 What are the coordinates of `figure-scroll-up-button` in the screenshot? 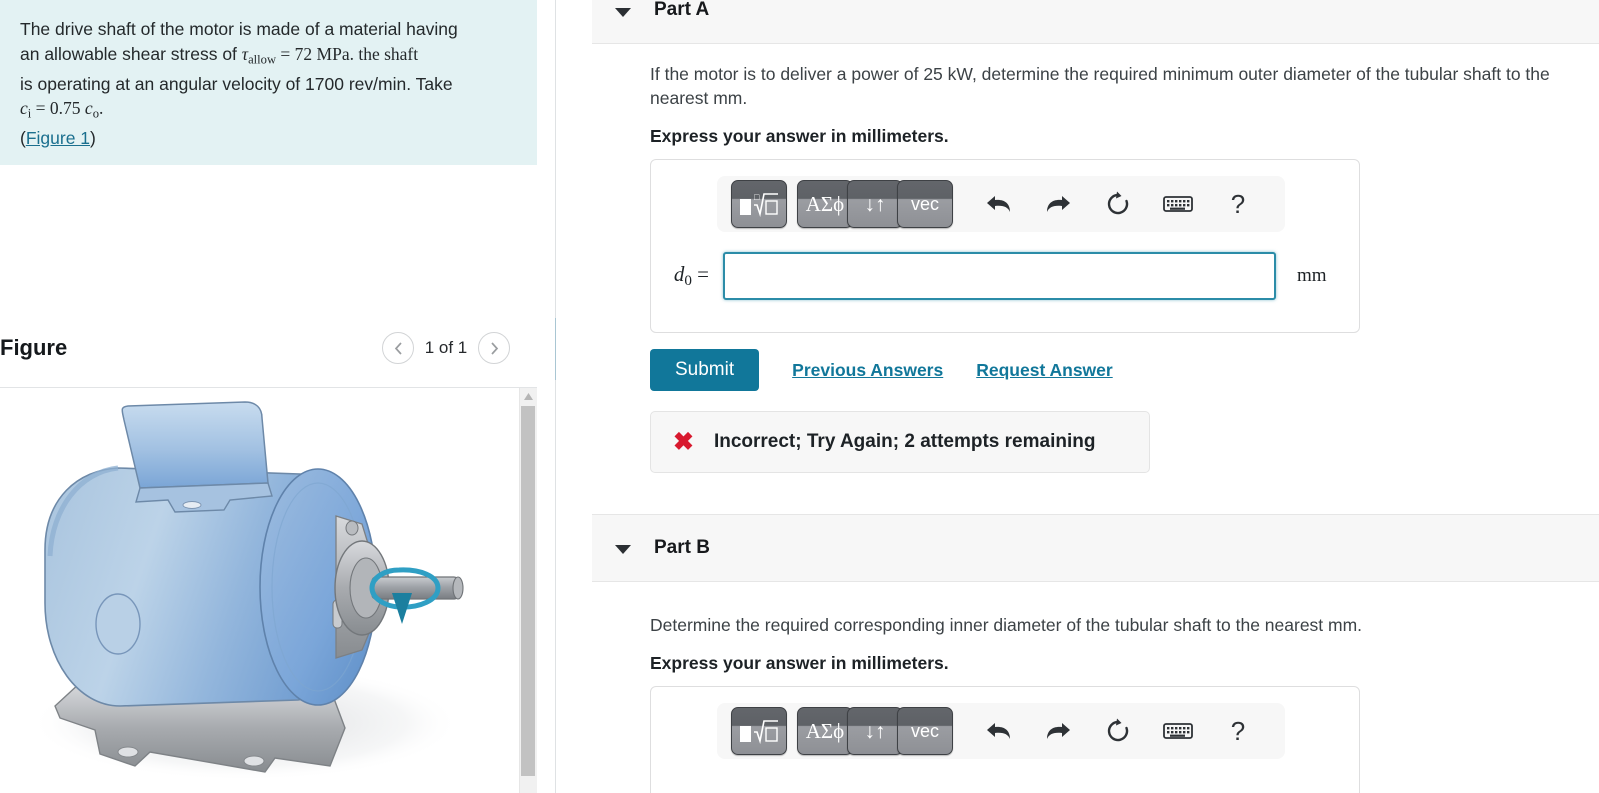 It's located at (528, 396).